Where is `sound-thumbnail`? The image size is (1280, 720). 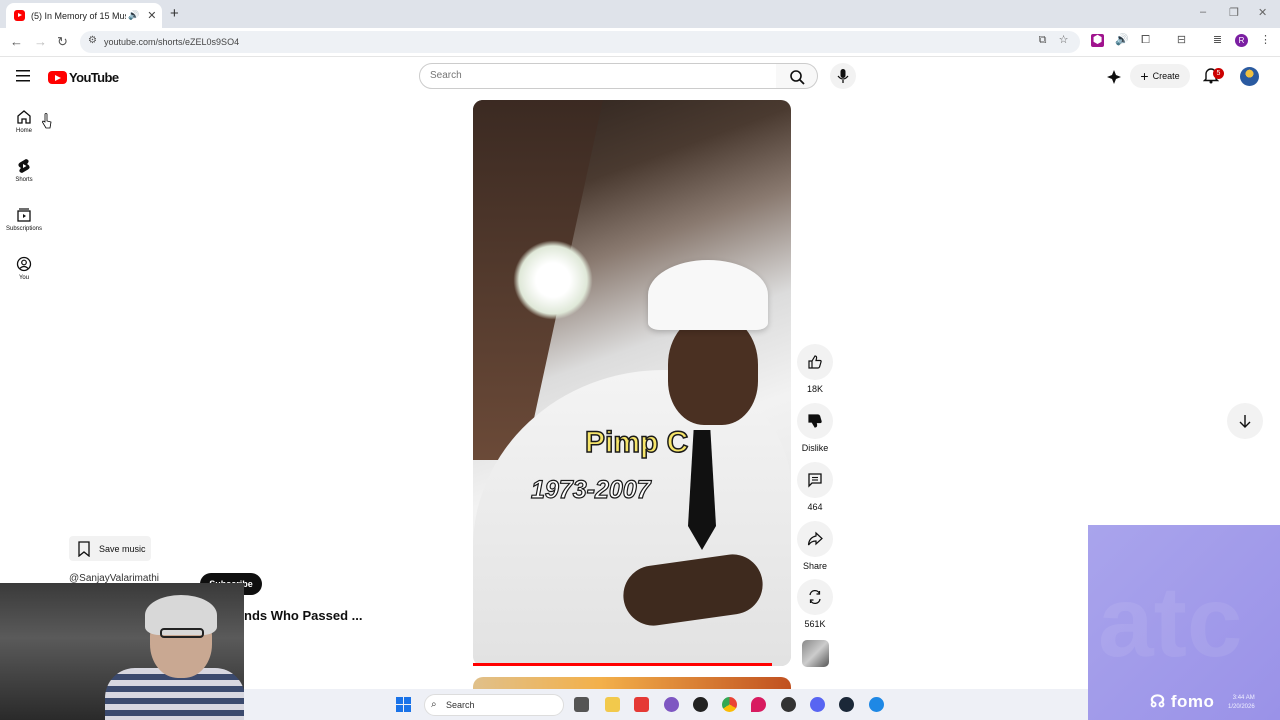 sound-thumbnail is located at coordinates (815, 653).